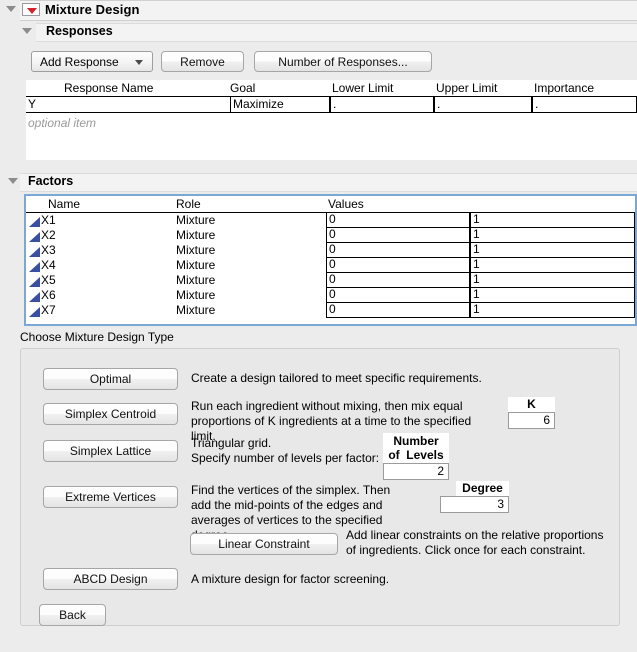 The height and width of the screenshot is (652, 637). I want to click on table-row: X2 Mixture 0 1, so click(330, 235).